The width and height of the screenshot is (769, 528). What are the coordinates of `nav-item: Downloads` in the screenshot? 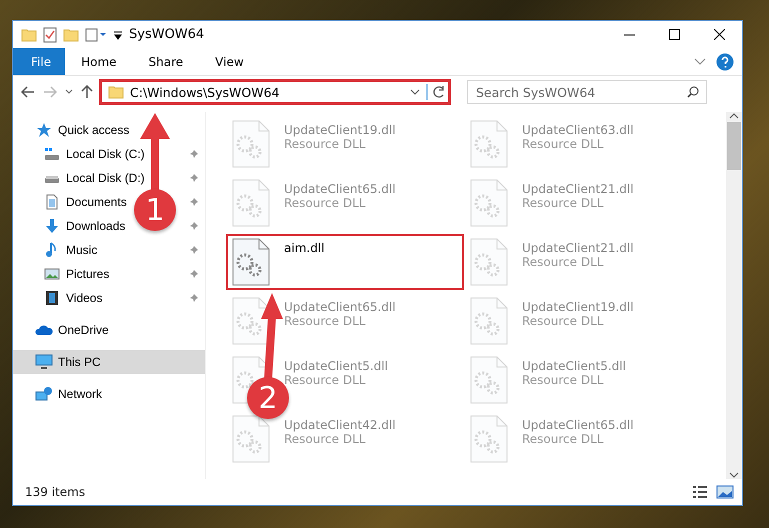 It's located at (84, 226).